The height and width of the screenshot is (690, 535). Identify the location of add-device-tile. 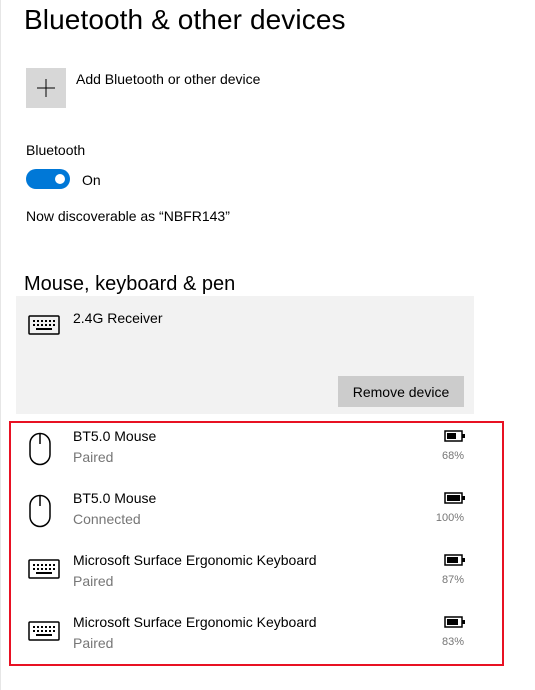
(46, 88).